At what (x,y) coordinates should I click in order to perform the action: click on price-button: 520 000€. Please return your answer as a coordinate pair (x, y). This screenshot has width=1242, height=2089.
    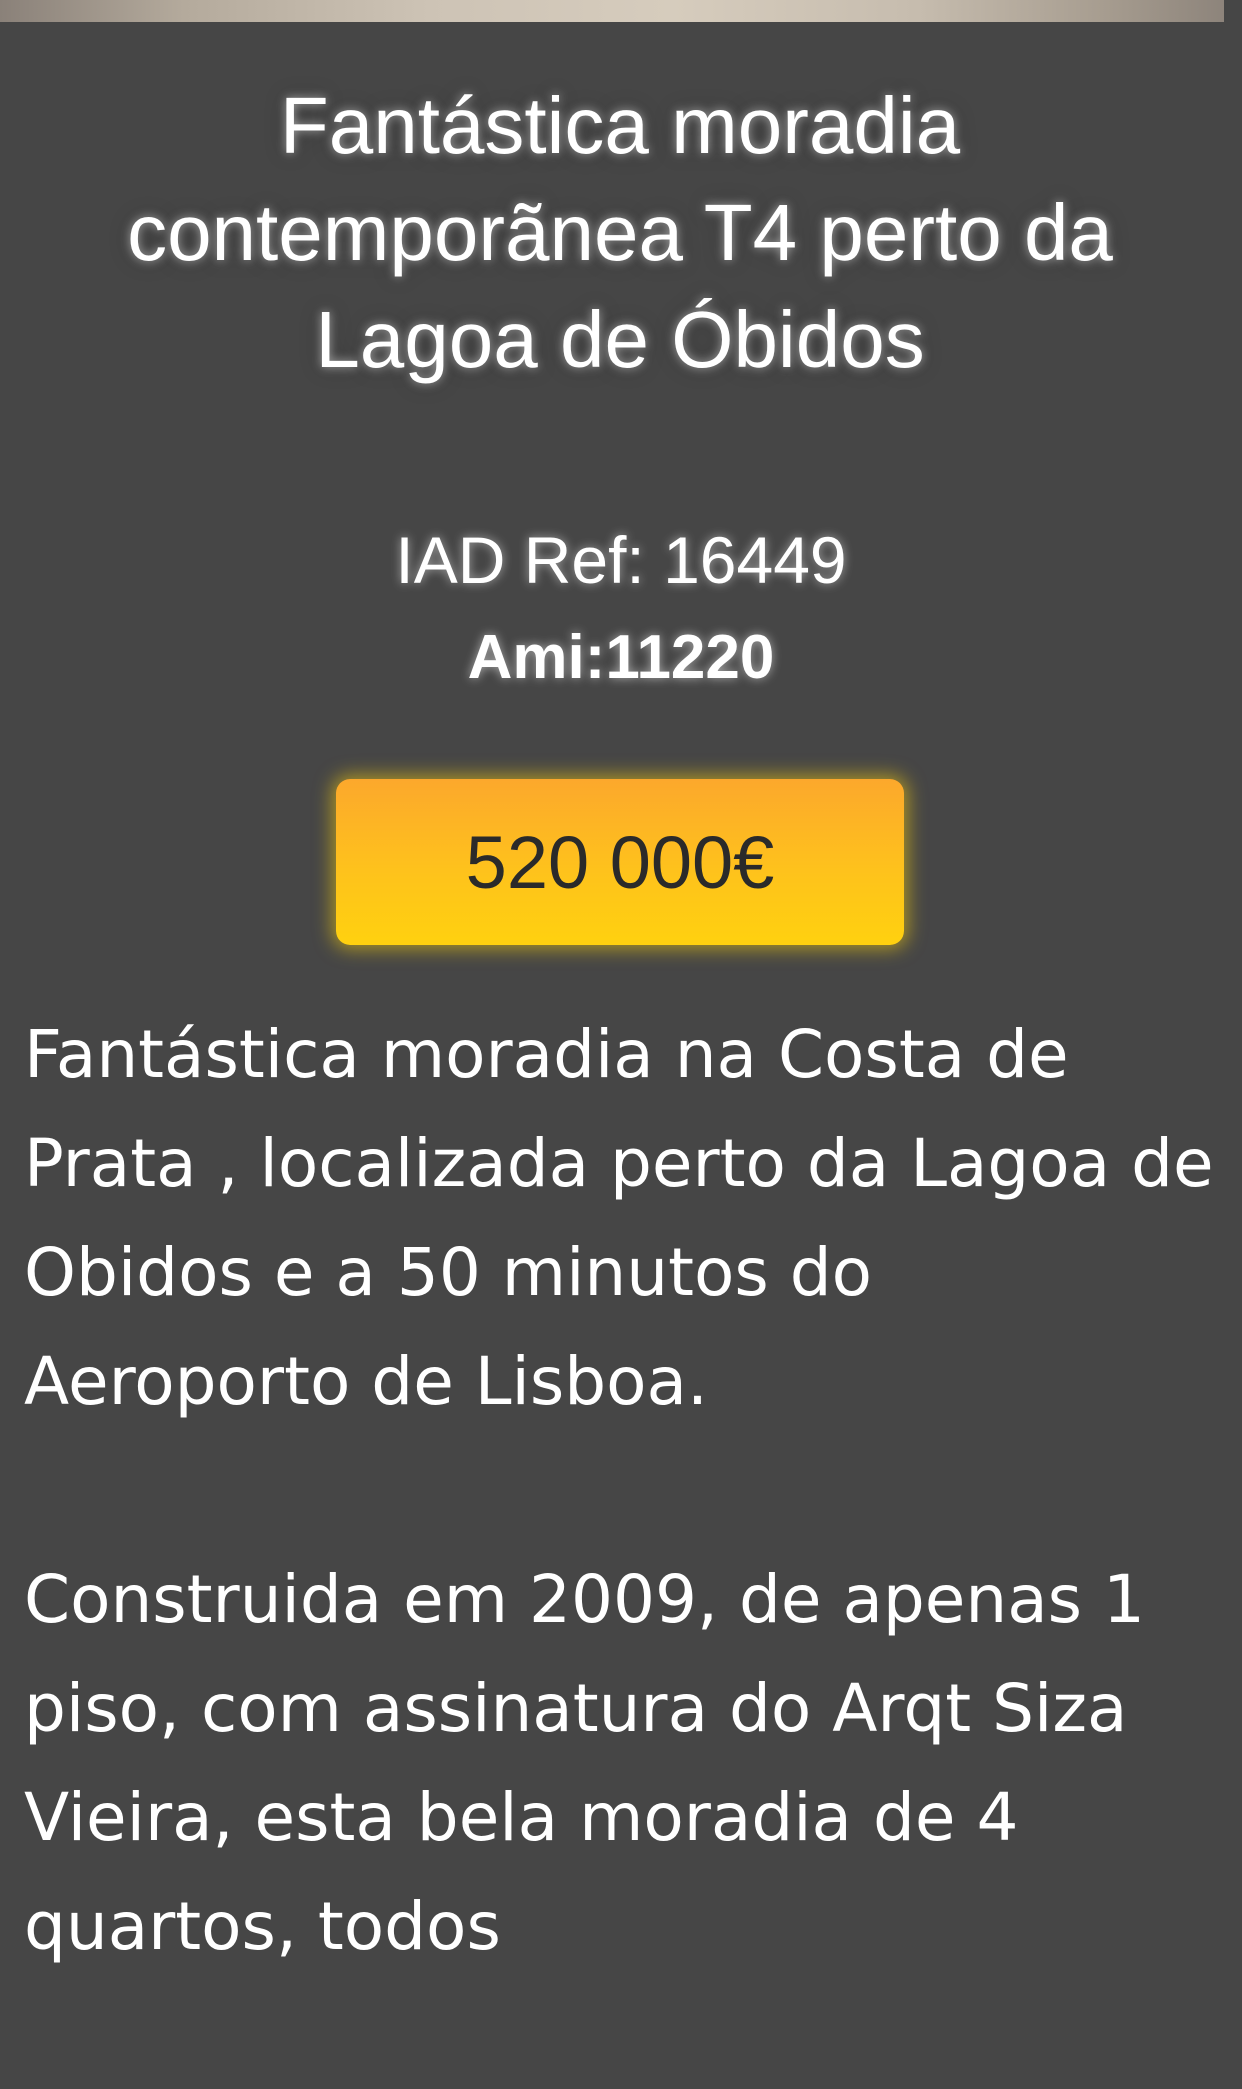
    Looking at the image, I should click on (620, 862).